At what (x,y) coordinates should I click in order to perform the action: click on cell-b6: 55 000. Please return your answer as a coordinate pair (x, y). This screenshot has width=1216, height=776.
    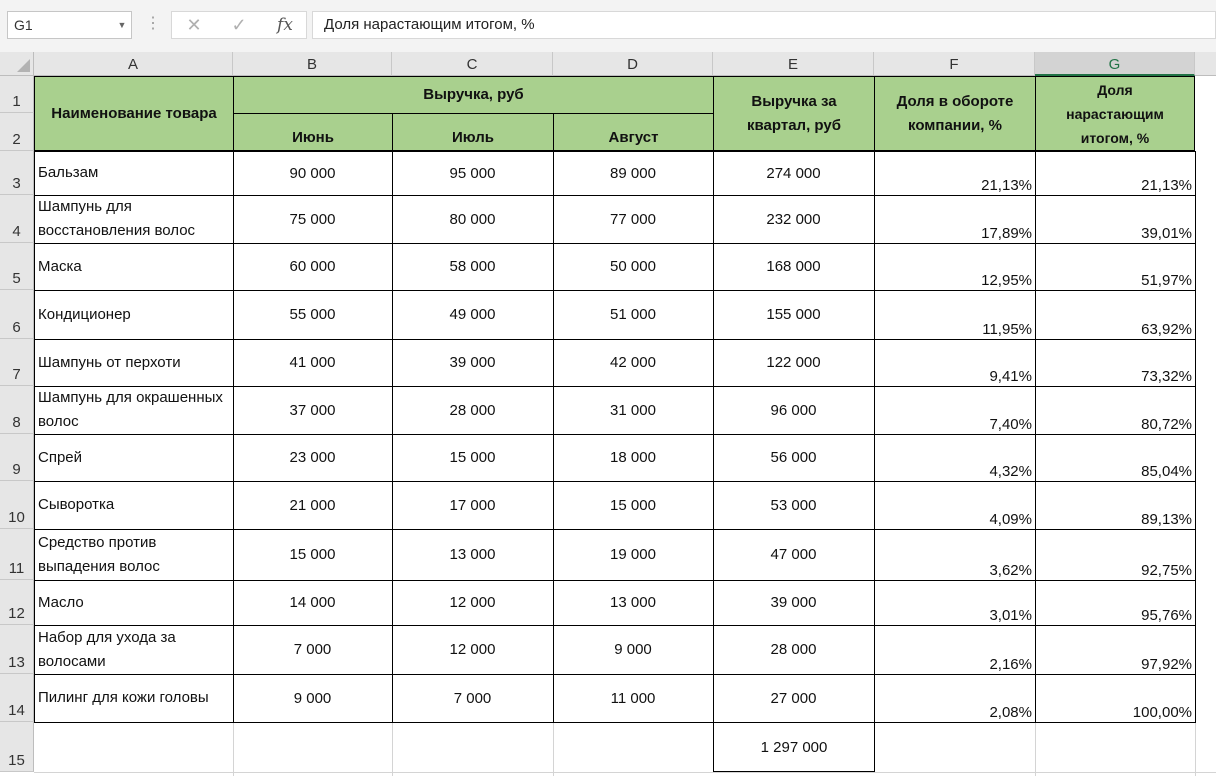
    Looking at the image, I should click on (312, 314).